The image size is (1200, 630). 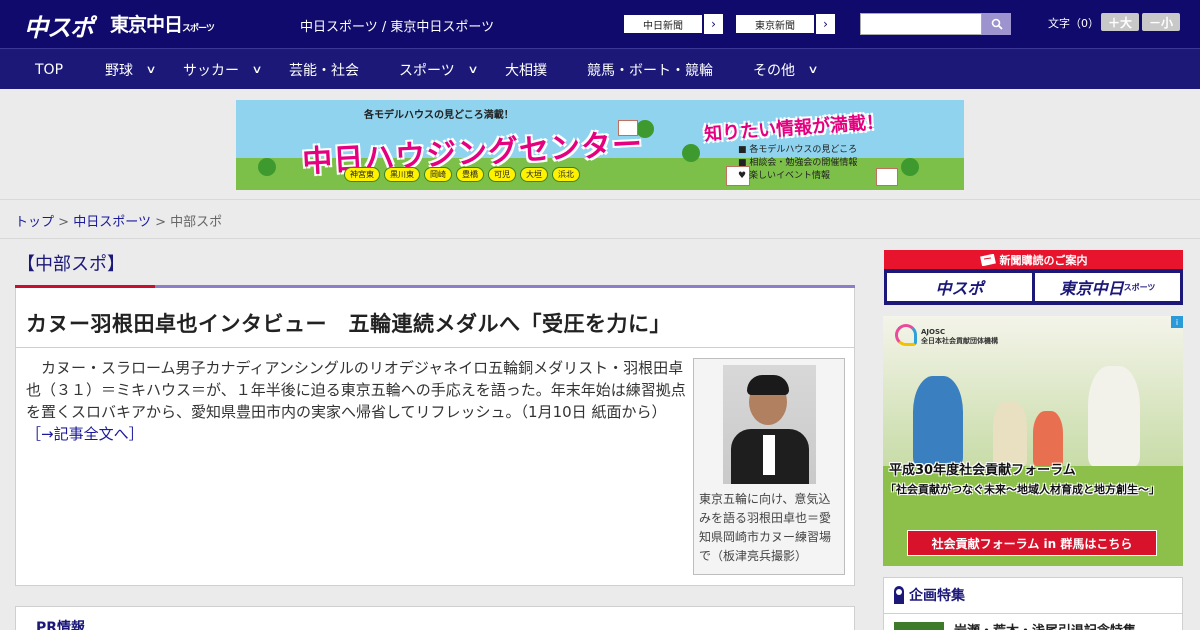 I want to click on city-badge: 神宮東, so click(x=362, y=174).